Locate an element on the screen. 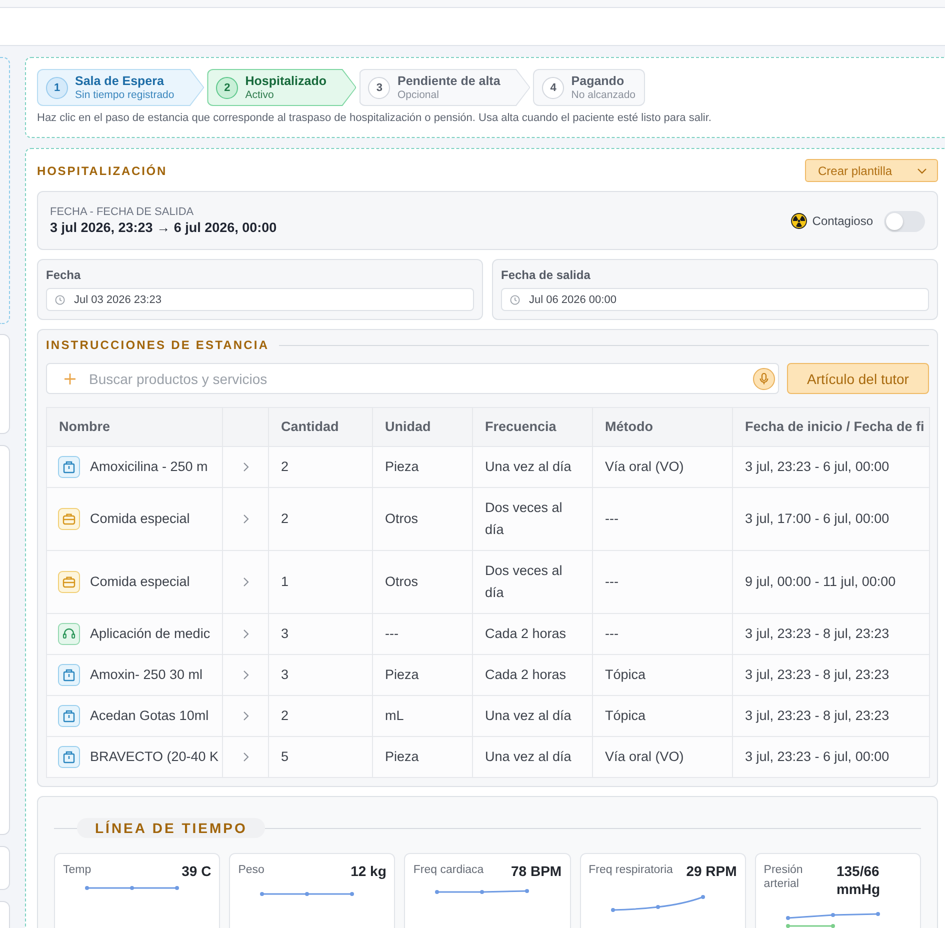  date-field: Jul 06 2026 00:00 is located at coordinates (715, 299).